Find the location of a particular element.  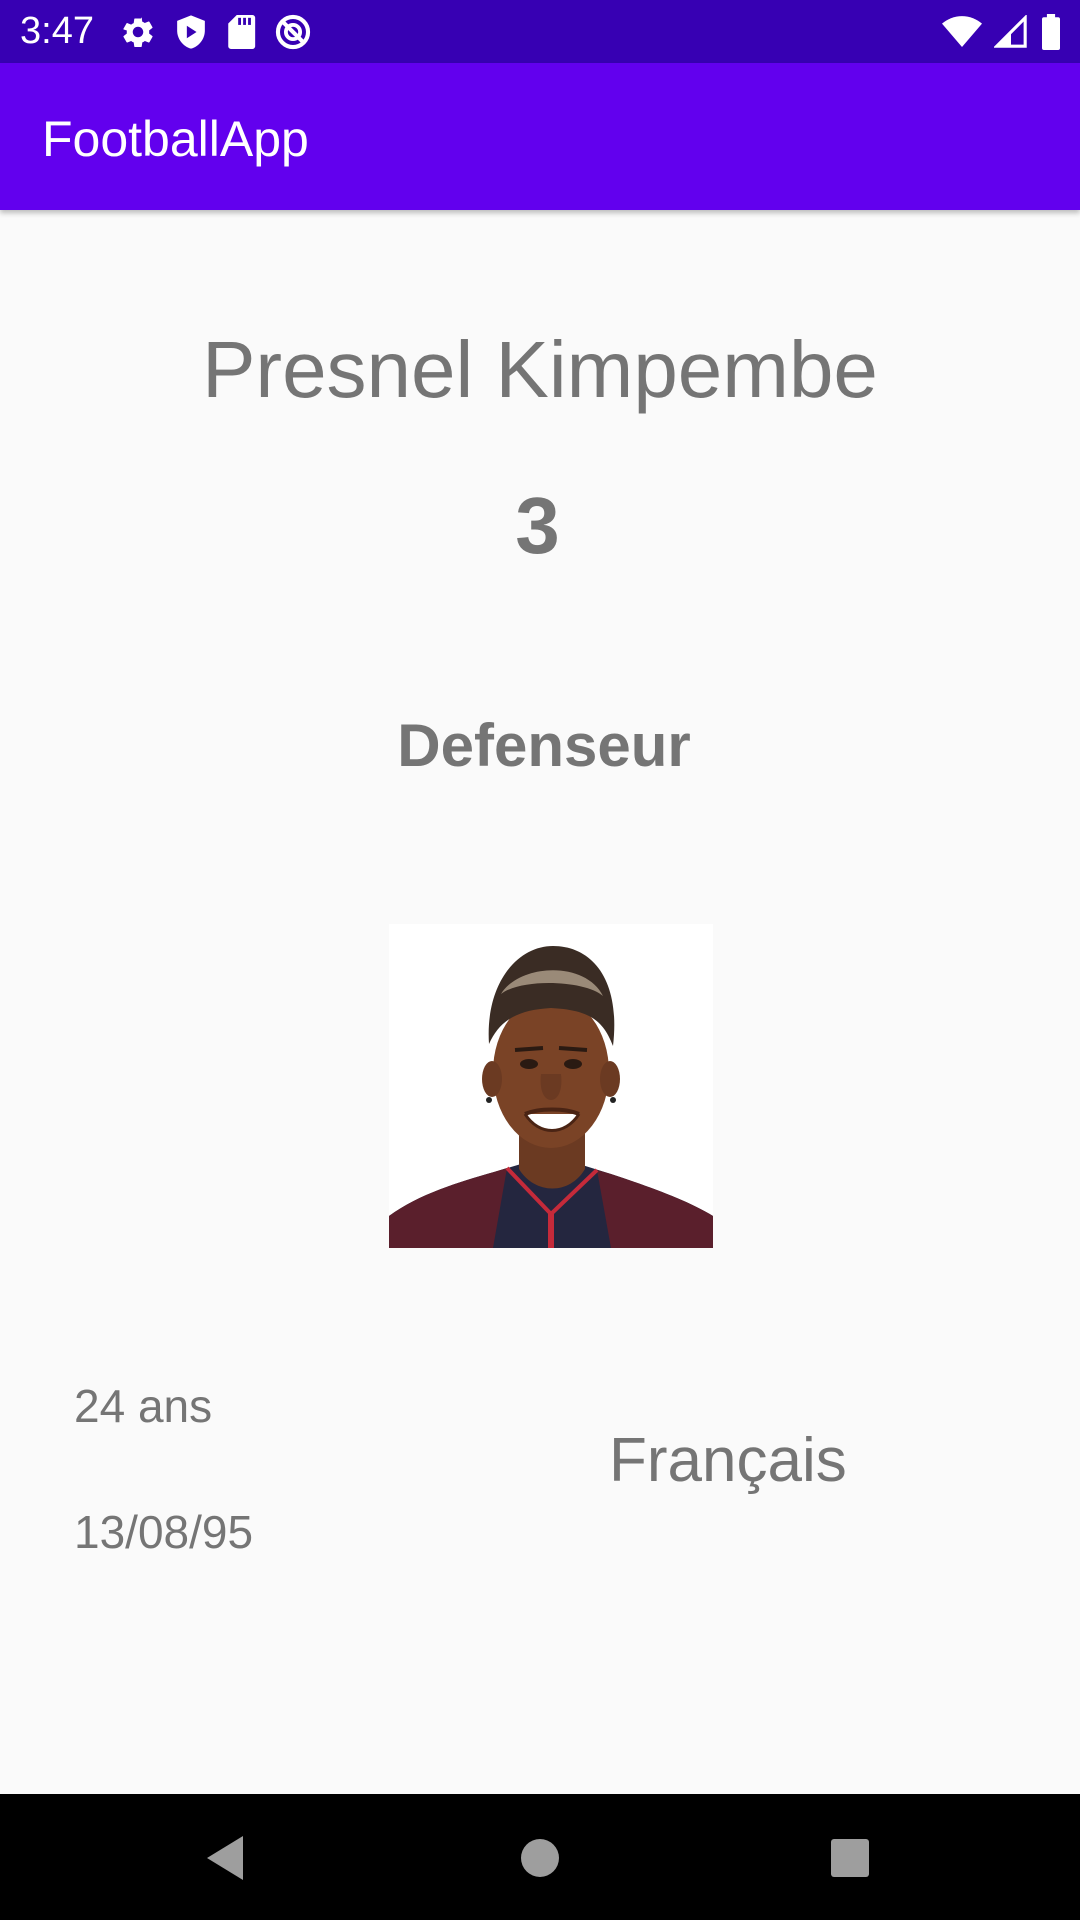

player-number: 3 is located at coordinates (537, 525).